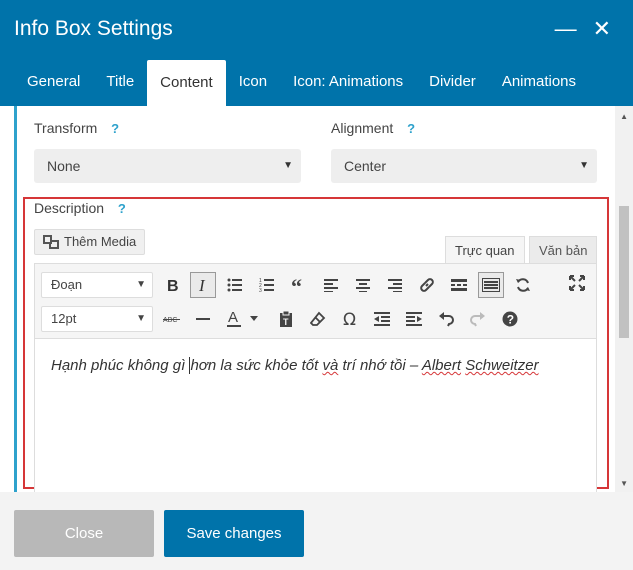 The height and width of the screenshot is (570, 633). I want to click on quote-icon: “, so click(296, 285).